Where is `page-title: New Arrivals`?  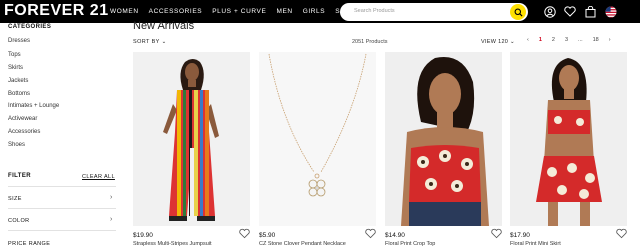 page-title: New Arrivals is located at coordinates (164, 26).